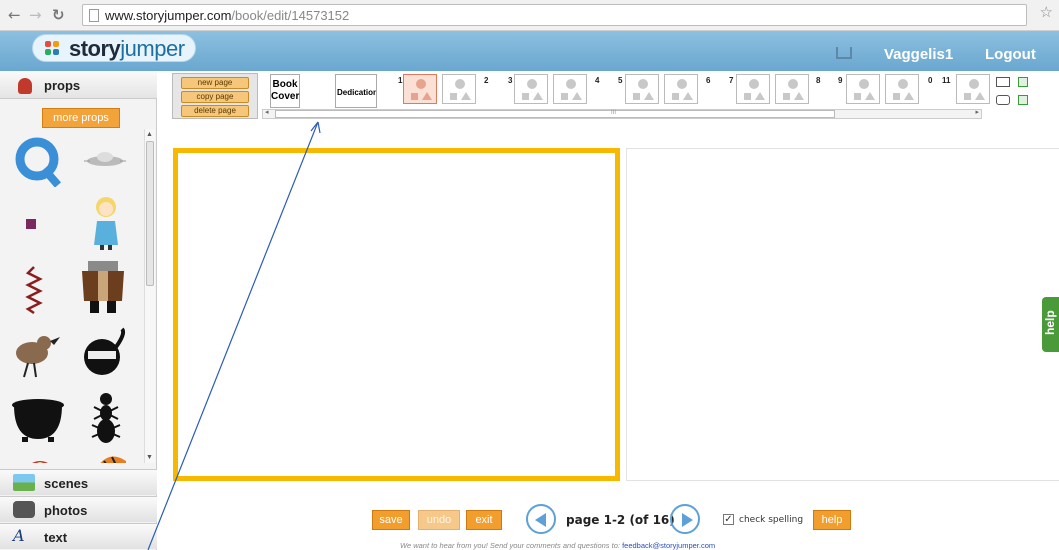  I want to click on logo-text: storyjumper, so click(127, 49).